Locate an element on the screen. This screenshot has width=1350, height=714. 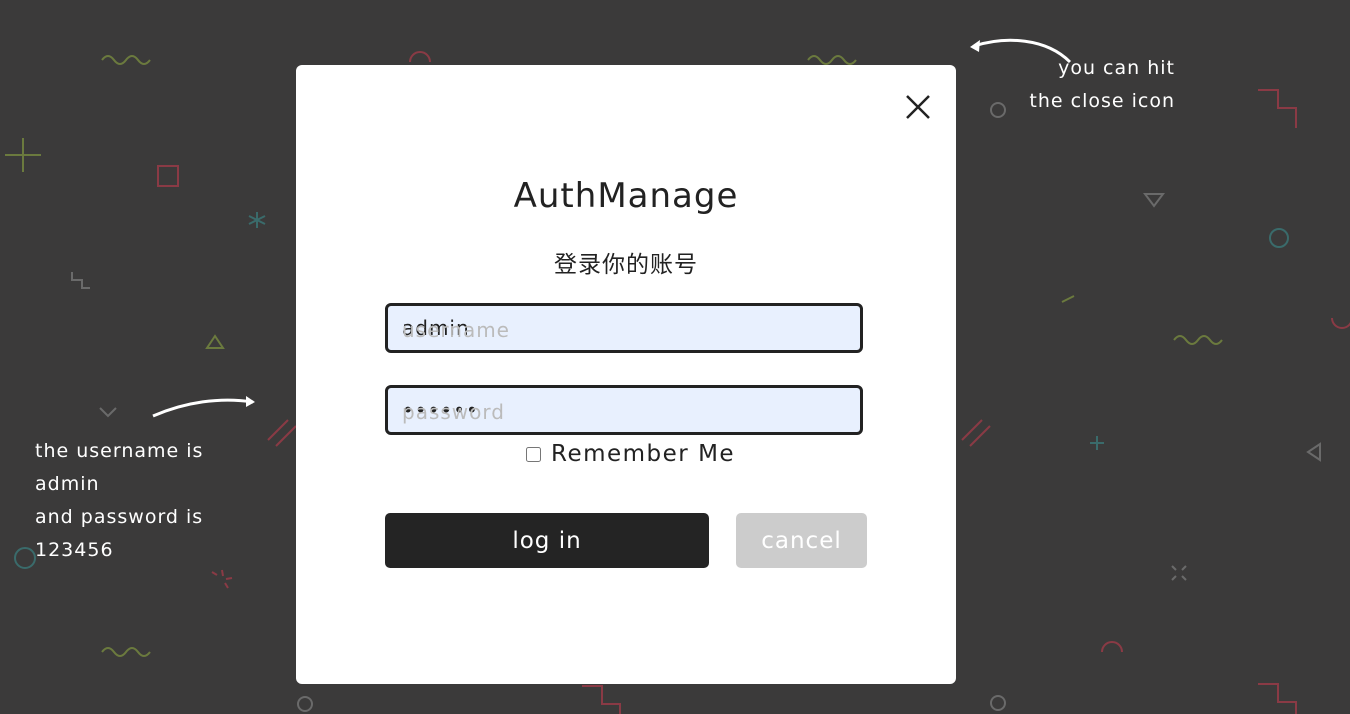
username-input is located at coordinates (624, 328).